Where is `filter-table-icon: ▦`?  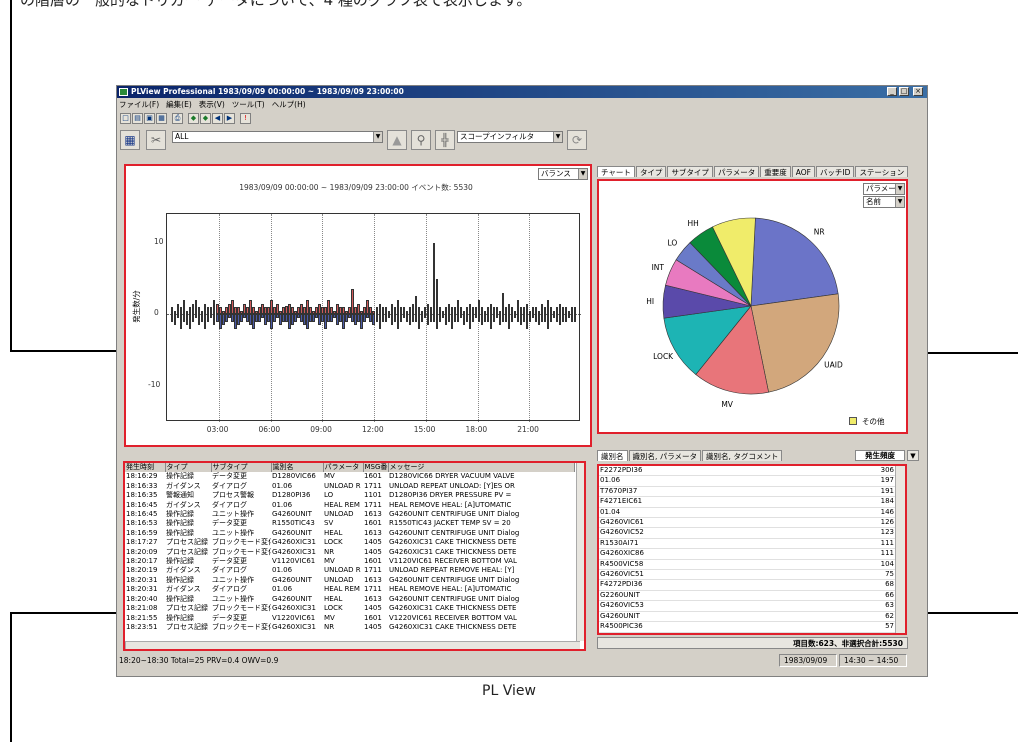 filter-table-icon: ▦ is located at coordinates (130, 140).